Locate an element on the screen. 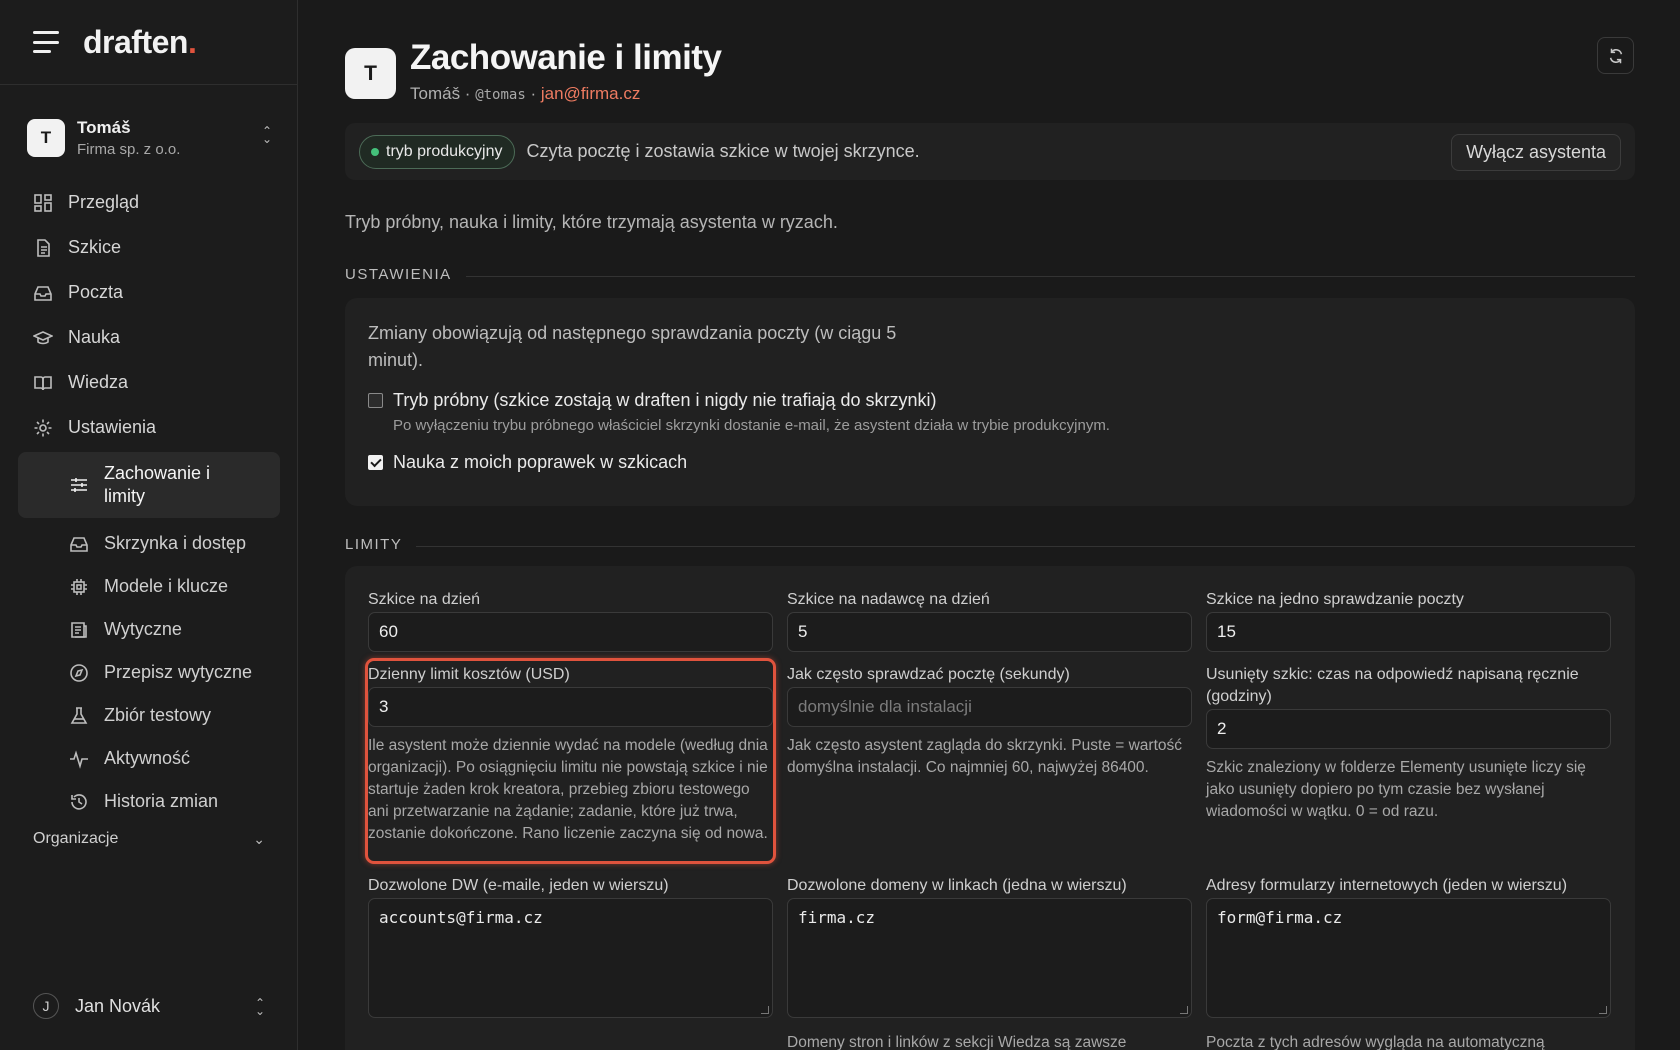 This screenshot has width=1680, height=1050. form-addresses-textarea: form@firma.cz is located at coordinates (1408, 958).